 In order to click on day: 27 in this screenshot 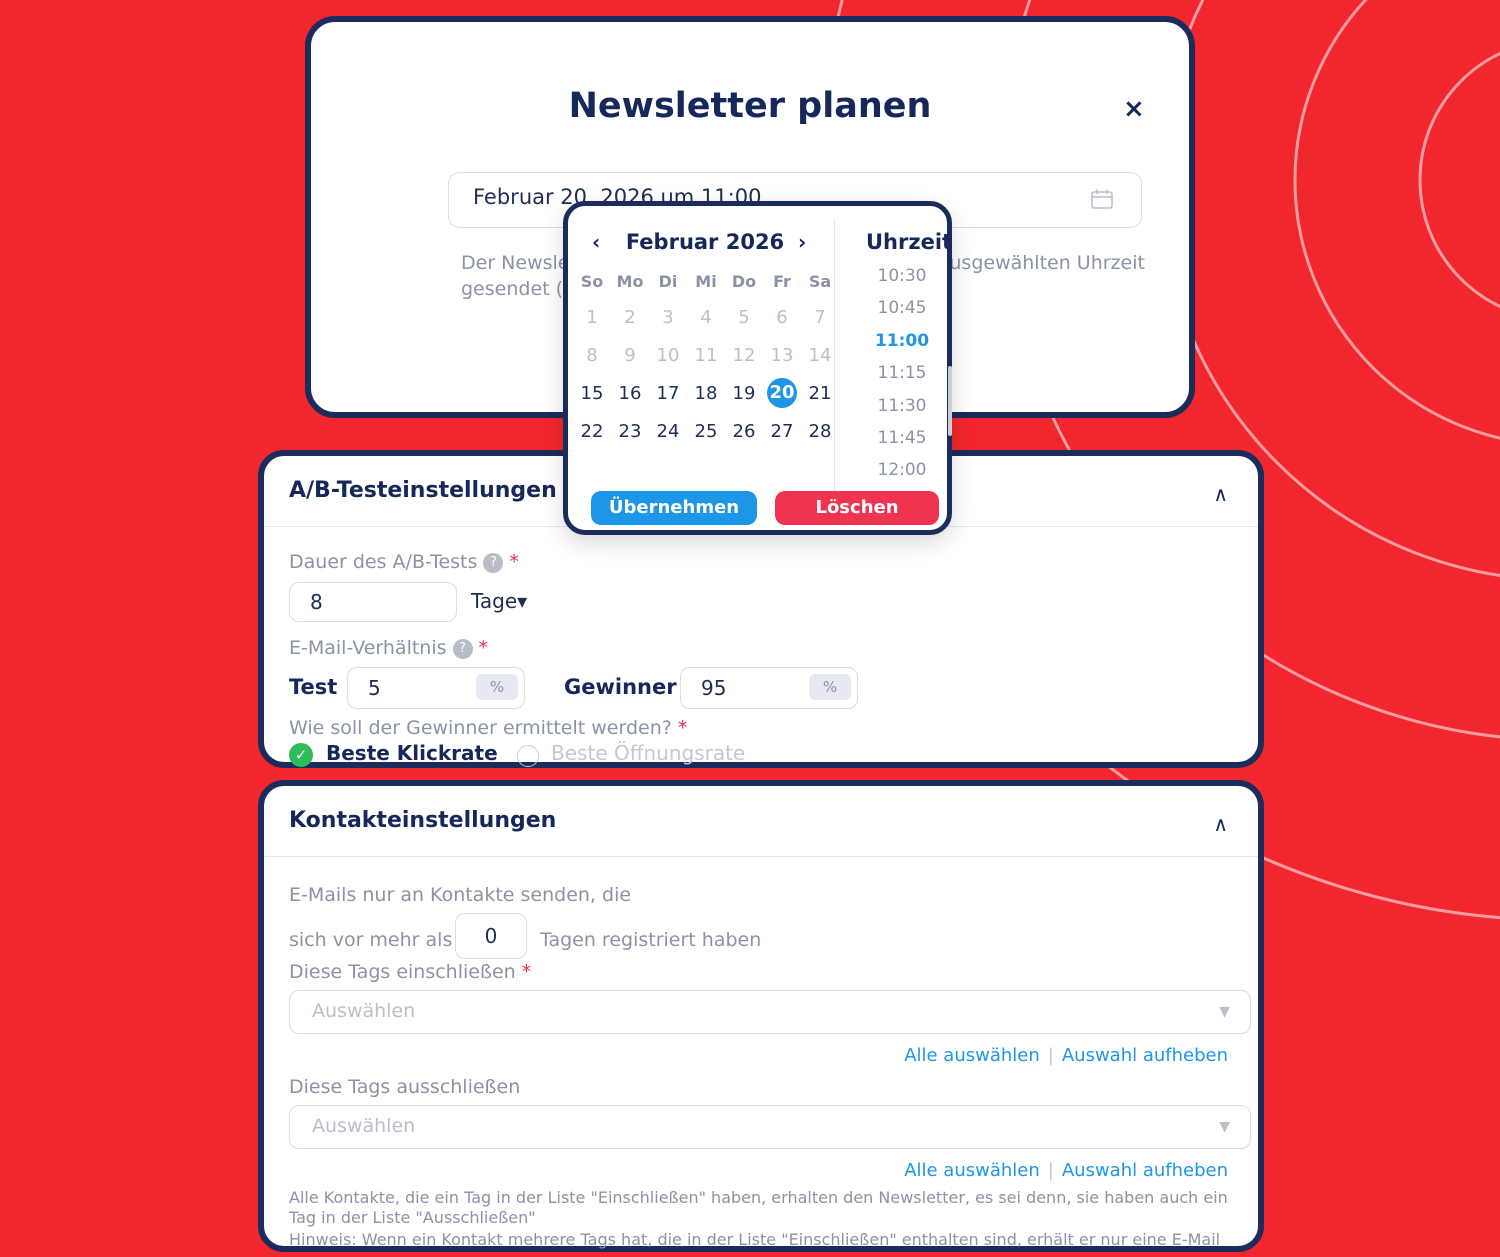, I will do `click(782, 431)`.